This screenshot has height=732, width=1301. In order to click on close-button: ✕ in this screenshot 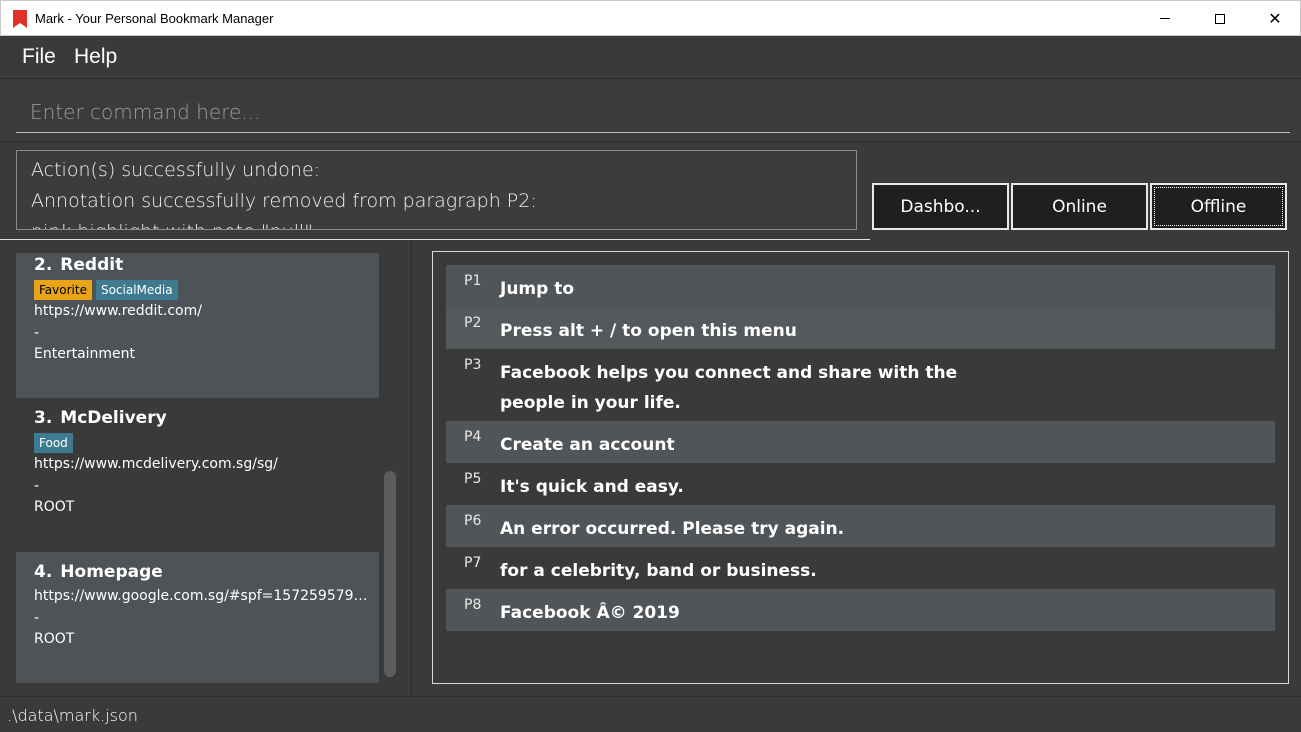, I will do `click(1275, 18)`.